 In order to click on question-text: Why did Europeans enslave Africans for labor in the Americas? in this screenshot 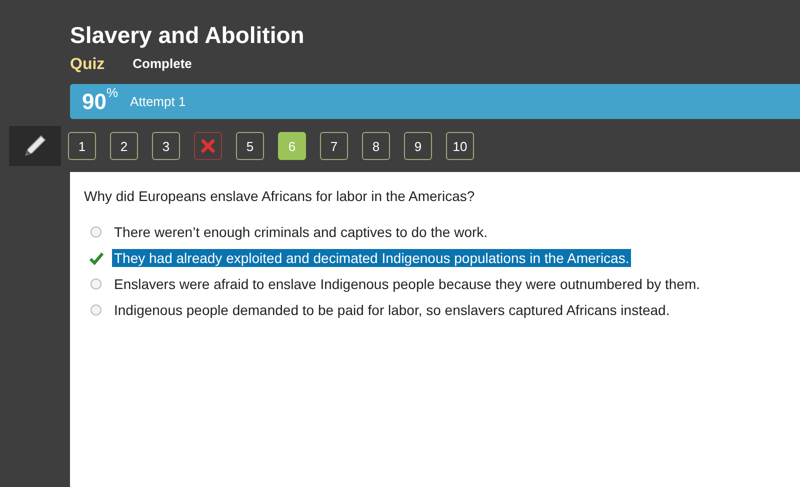, I will do `click(280, 196)`.